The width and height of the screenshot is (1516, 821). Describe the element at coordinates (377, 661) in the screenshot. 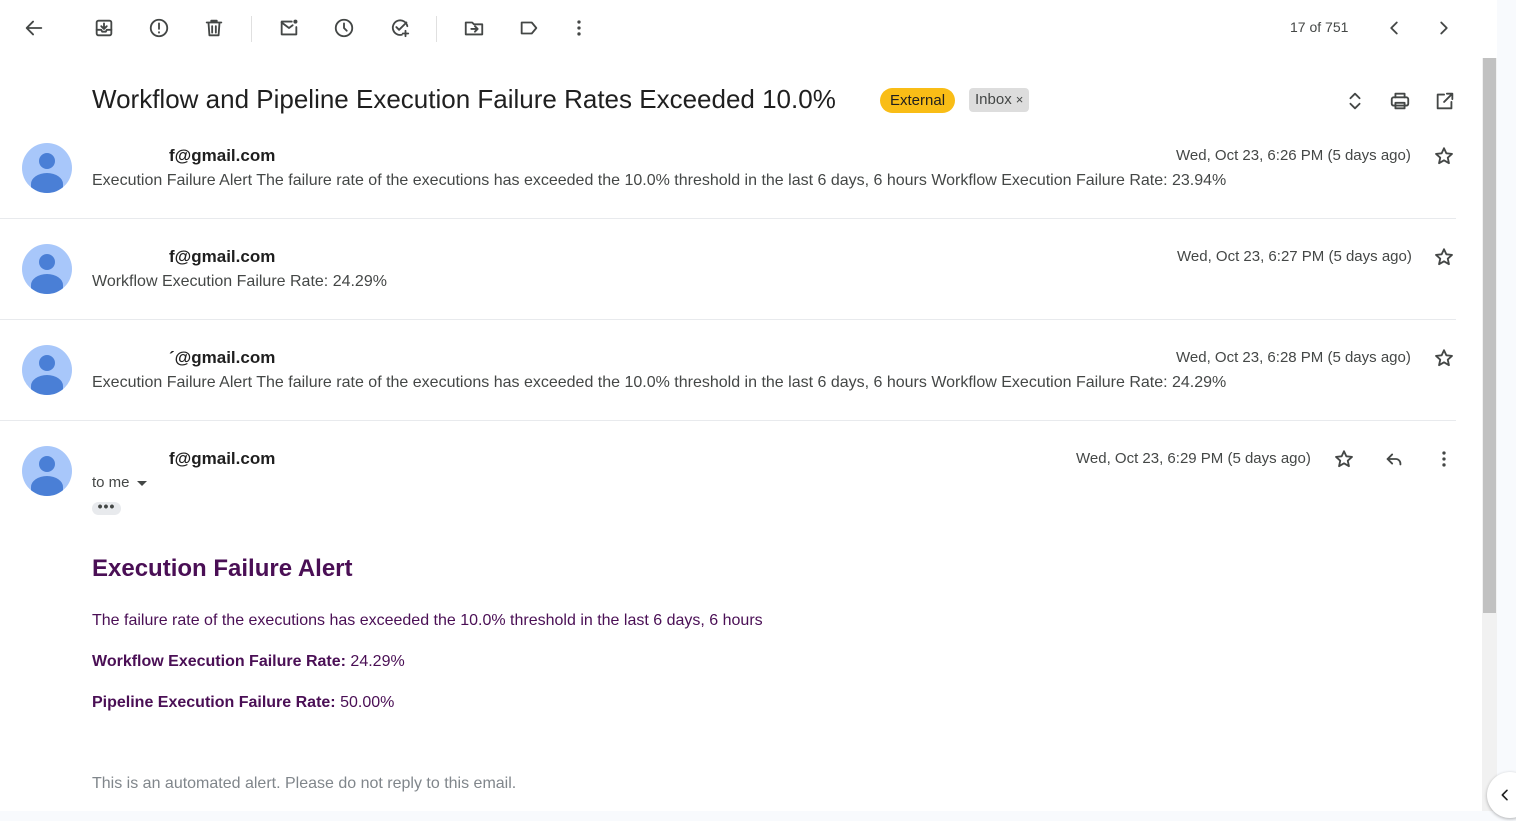

I see `workflow-rate-value: 24.29%` at that location.